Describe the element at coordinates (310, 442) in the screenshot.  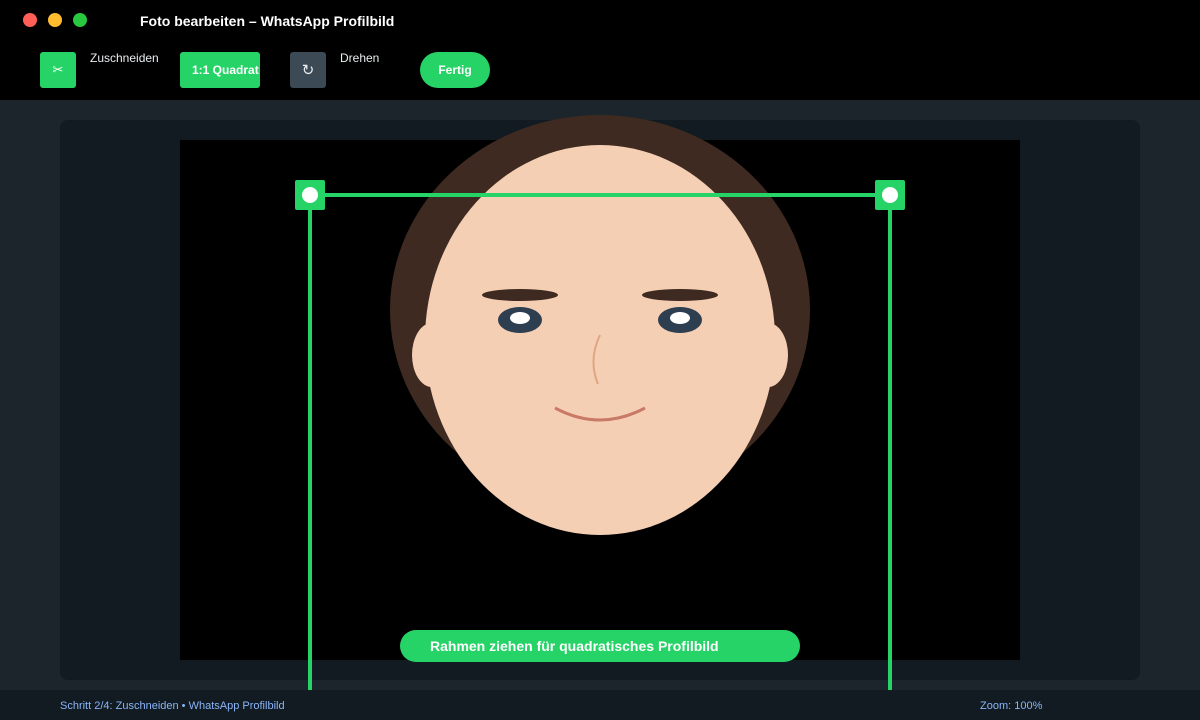
I see `crop-frame-left-edge` at that location.